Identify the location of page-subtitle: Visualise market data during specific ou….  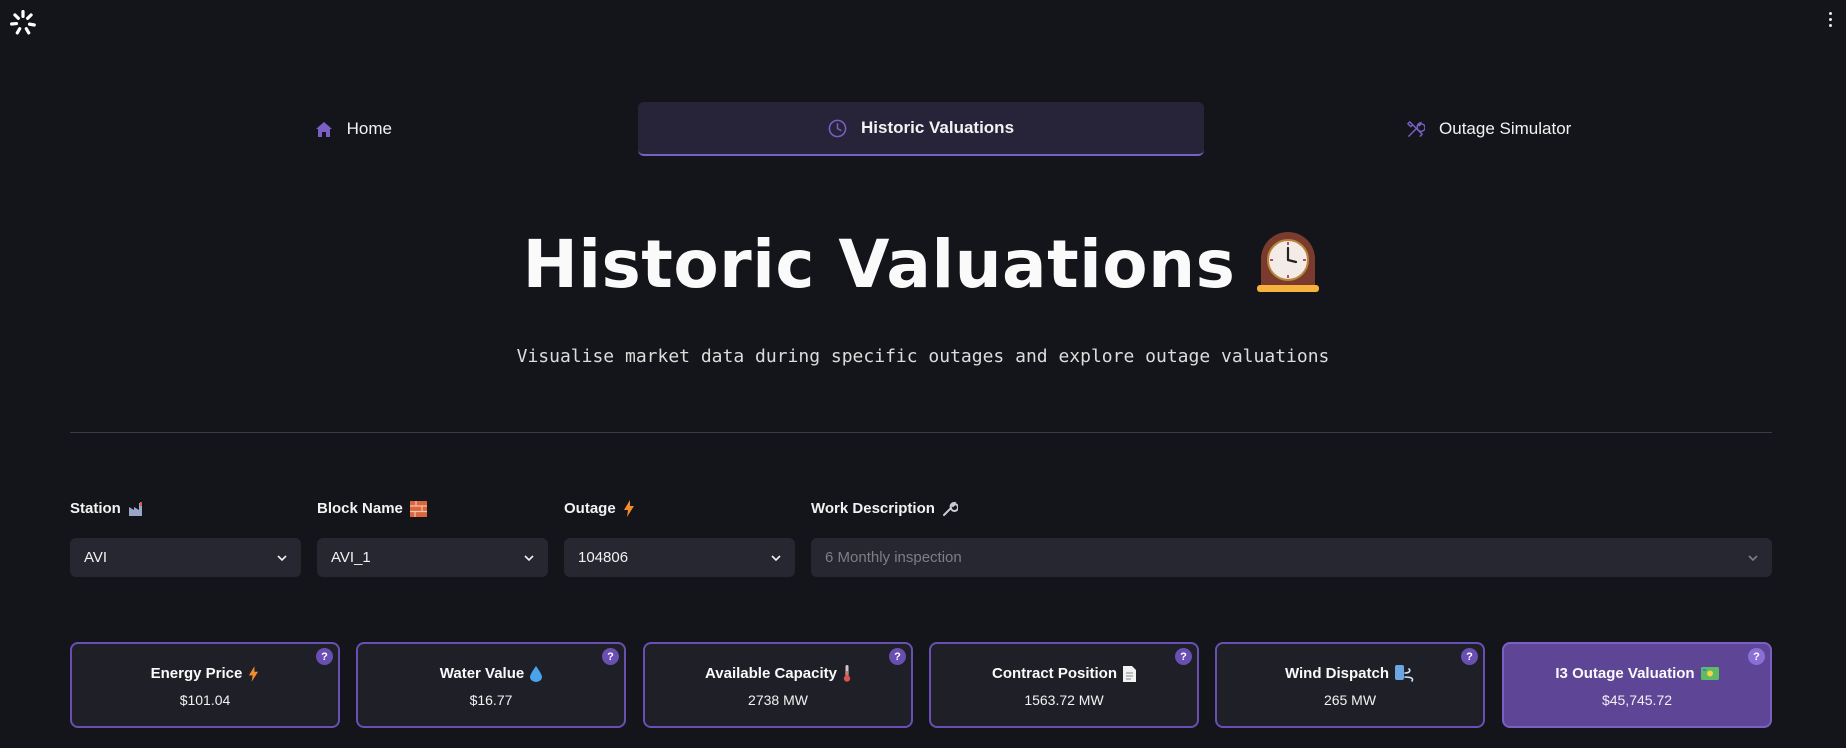
(923, 356).